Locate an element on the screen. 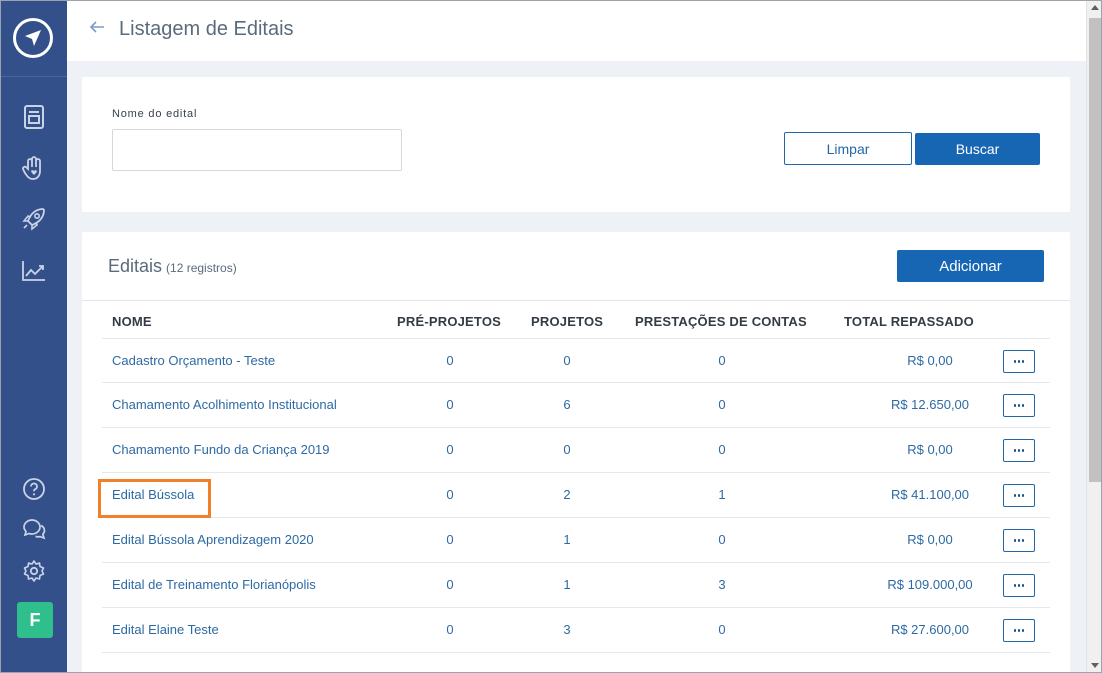  projetos-count: 2 is located at coordinates (567, 494).